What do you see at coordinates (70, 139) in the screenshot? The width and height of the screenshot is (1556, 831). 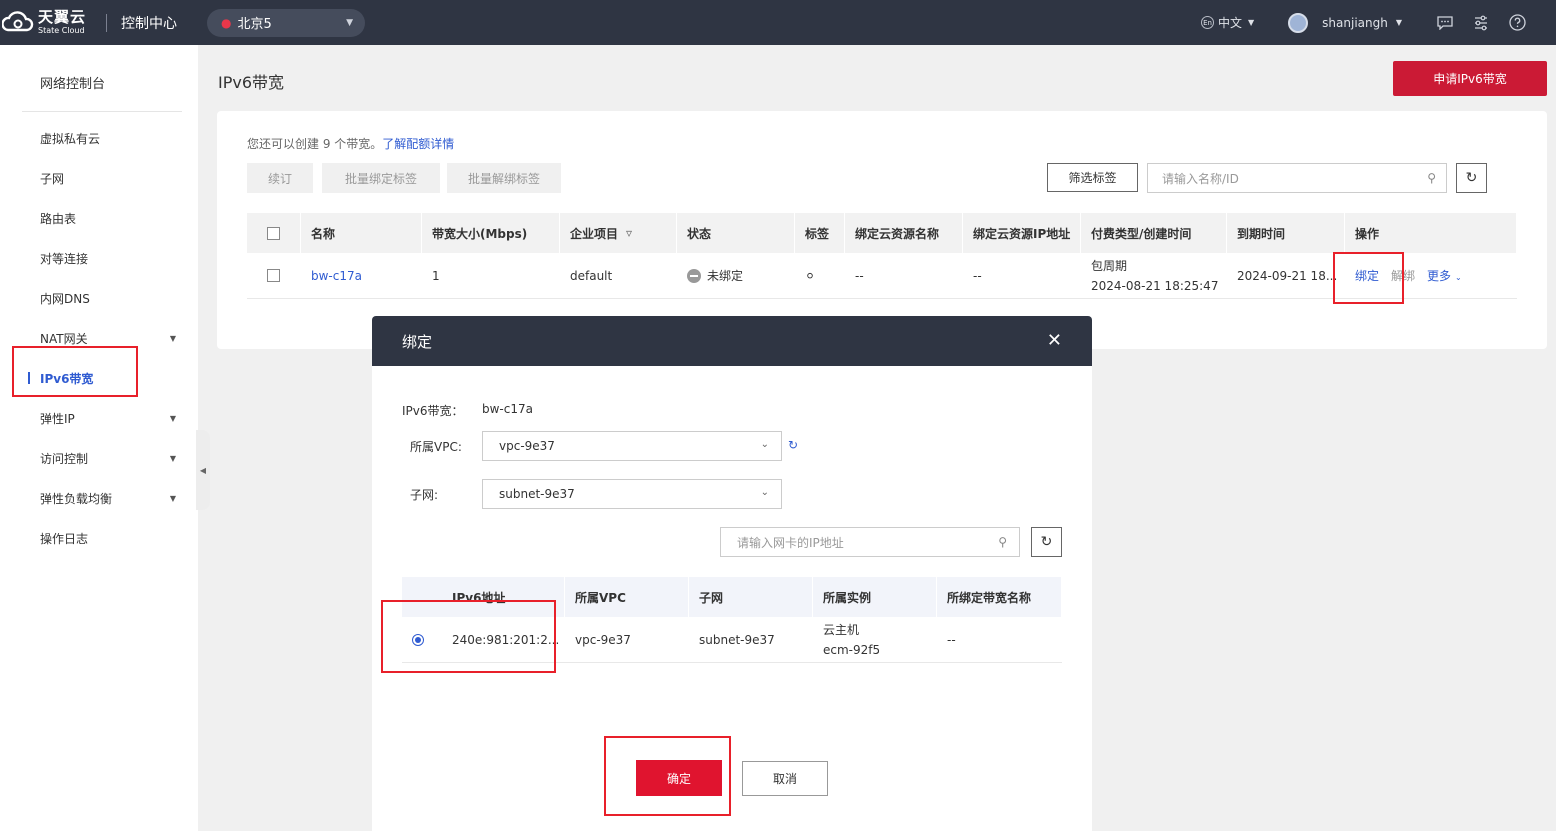 I see `sidebar-item-label: 虚拟私有云` at bounding box center [70, 139].